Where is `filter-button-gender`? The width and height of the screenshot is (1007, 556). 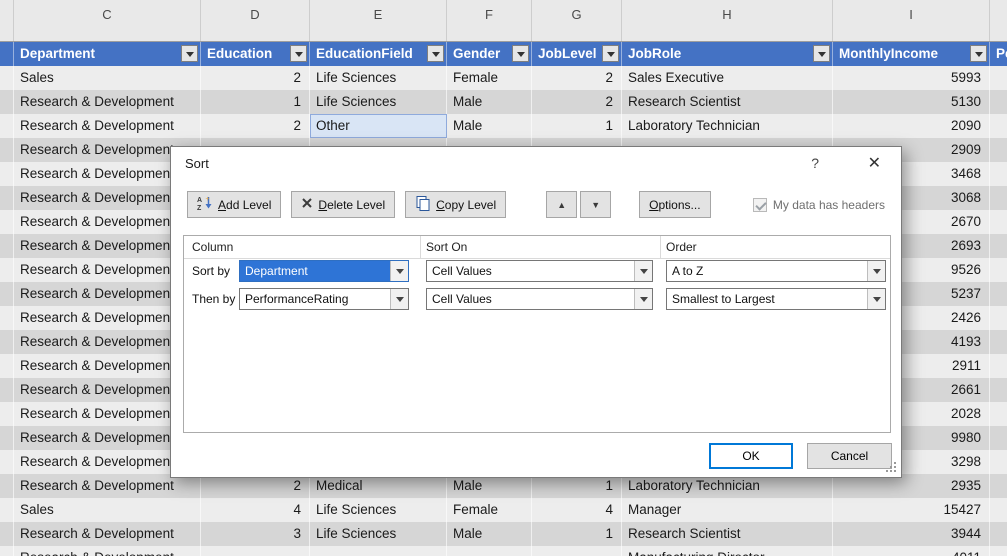 filter-button-gender is located at coordinates (520, 53).